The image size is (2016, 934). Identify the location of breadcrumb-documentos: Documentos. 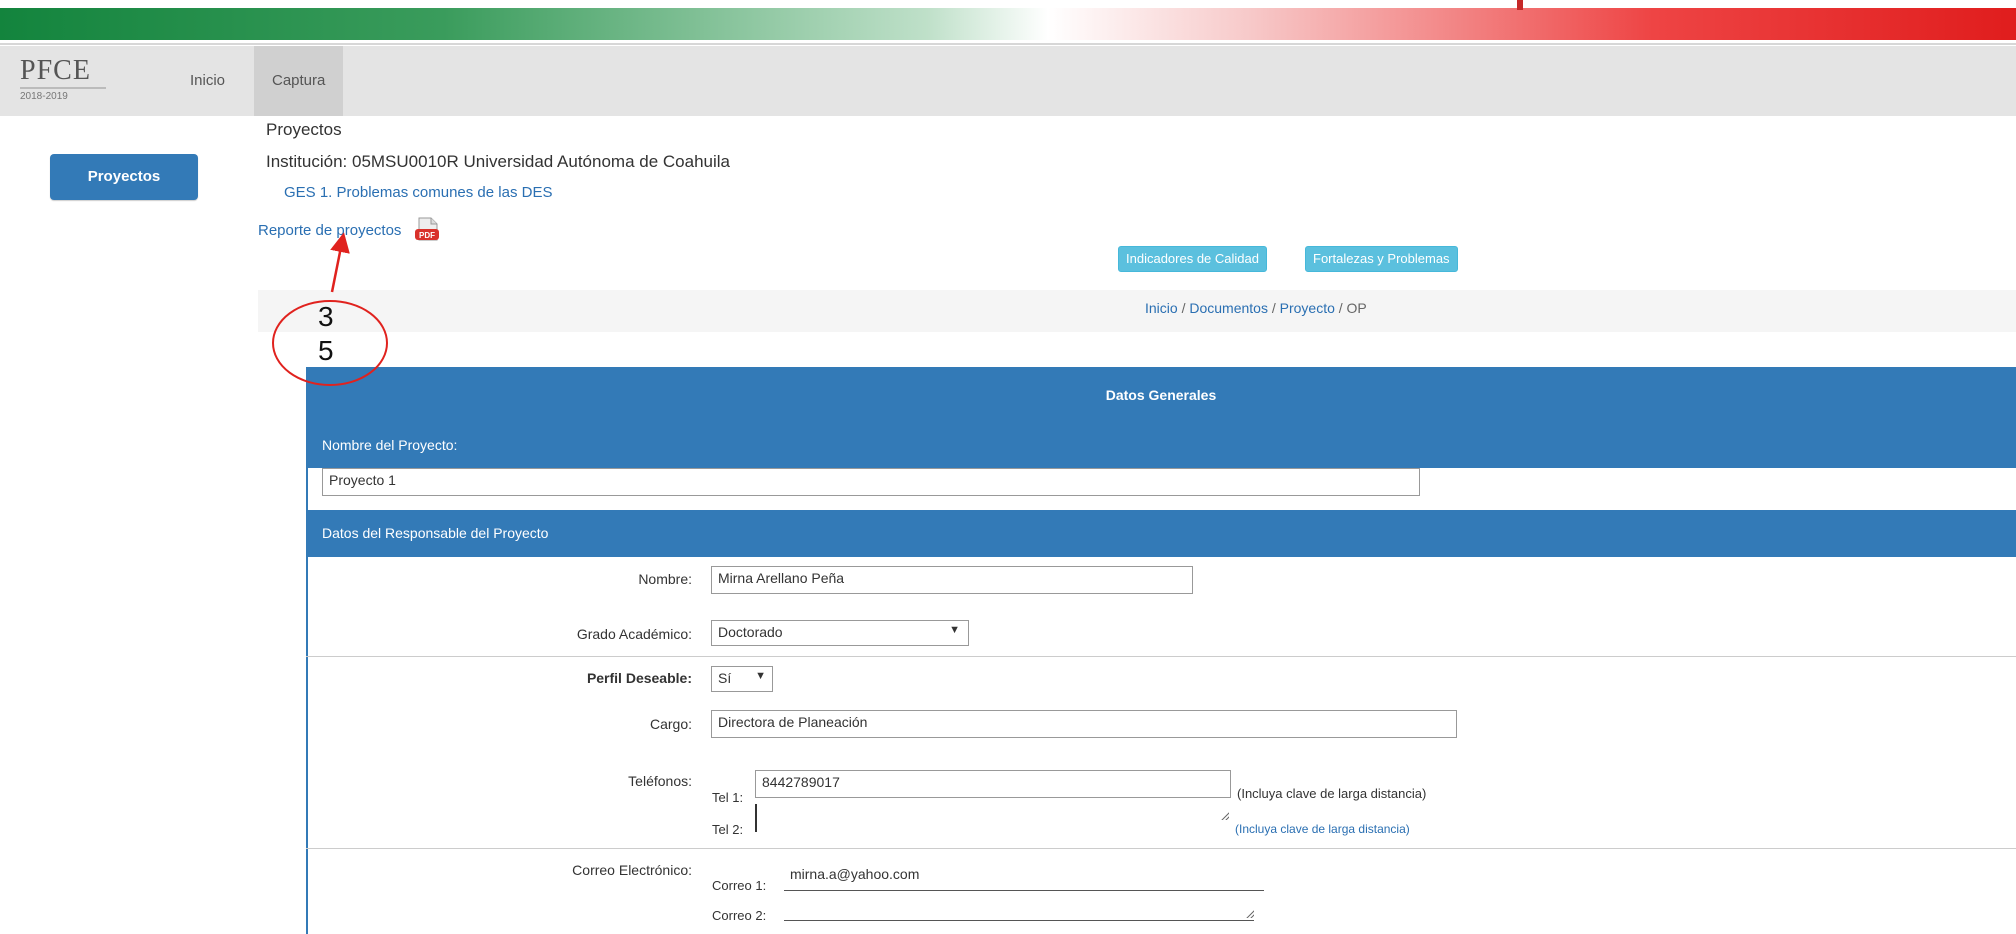
(1228, 308).